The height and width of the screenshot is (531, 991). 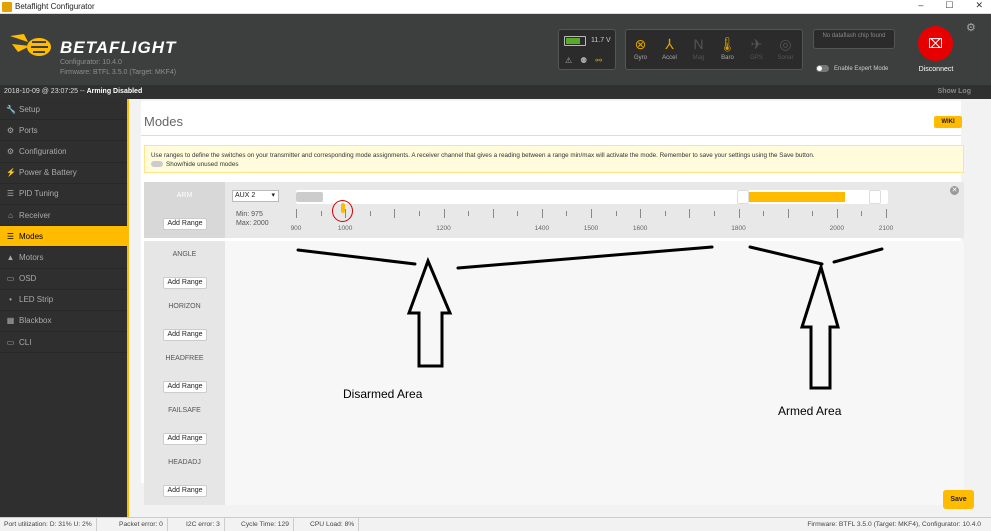 What do you see at coordinates (63, 300) in the screenshot?
I see `sidebar-item-led-strip: • LED Strip` at bounding box center [63, 300].